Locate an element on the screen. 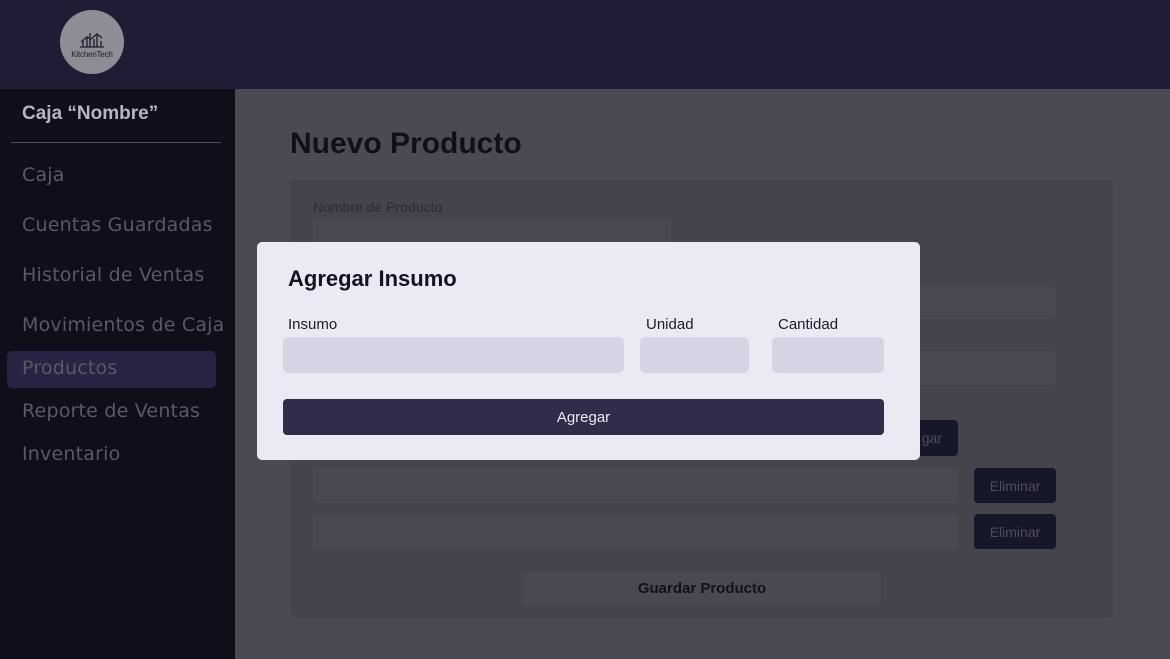  top-bar: KitchenTech is located at coordinates (585, 44).